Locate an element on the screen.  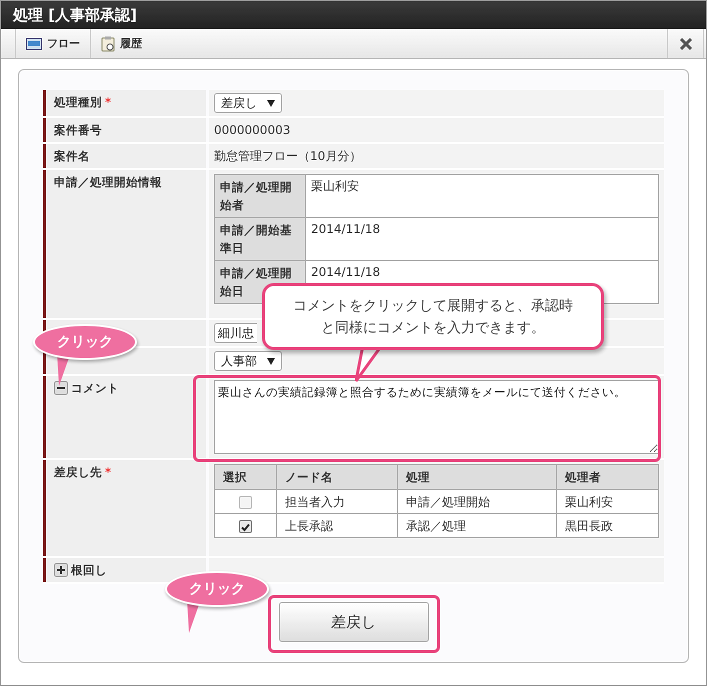
field-value: 勤怠管理フロー（10月分） is located at coordinates (288, 156).